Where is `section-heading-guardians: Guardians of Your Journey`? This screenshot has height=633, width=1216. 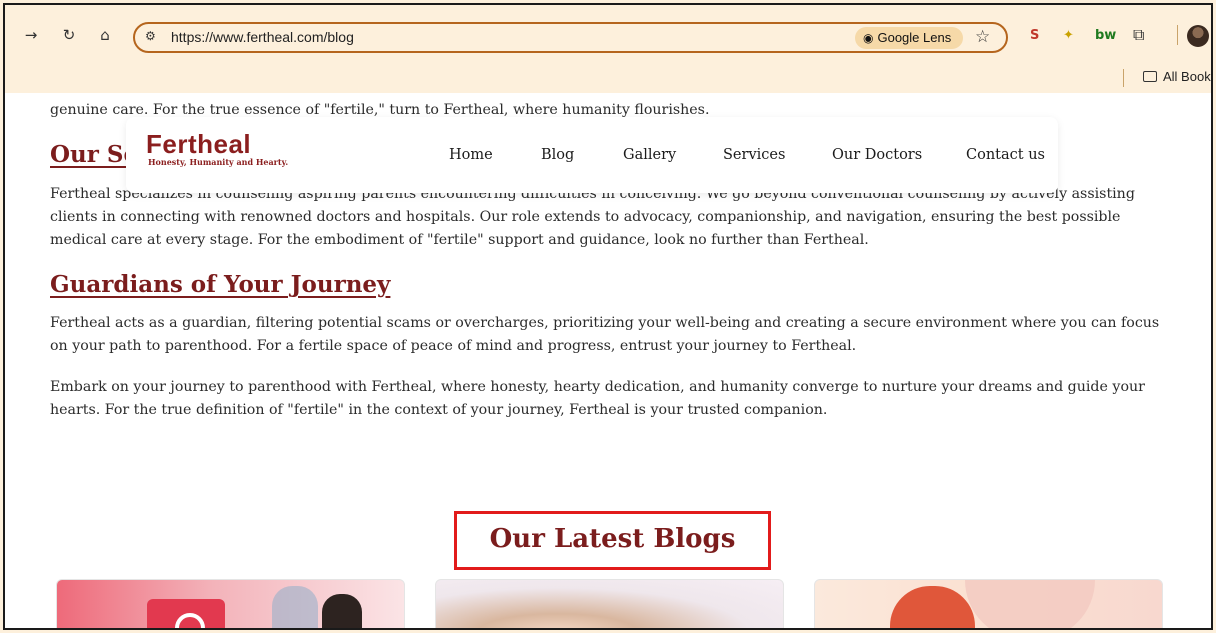
section-heading-guardians: Guardians of Your Journey is located at coordinates (220, 284).